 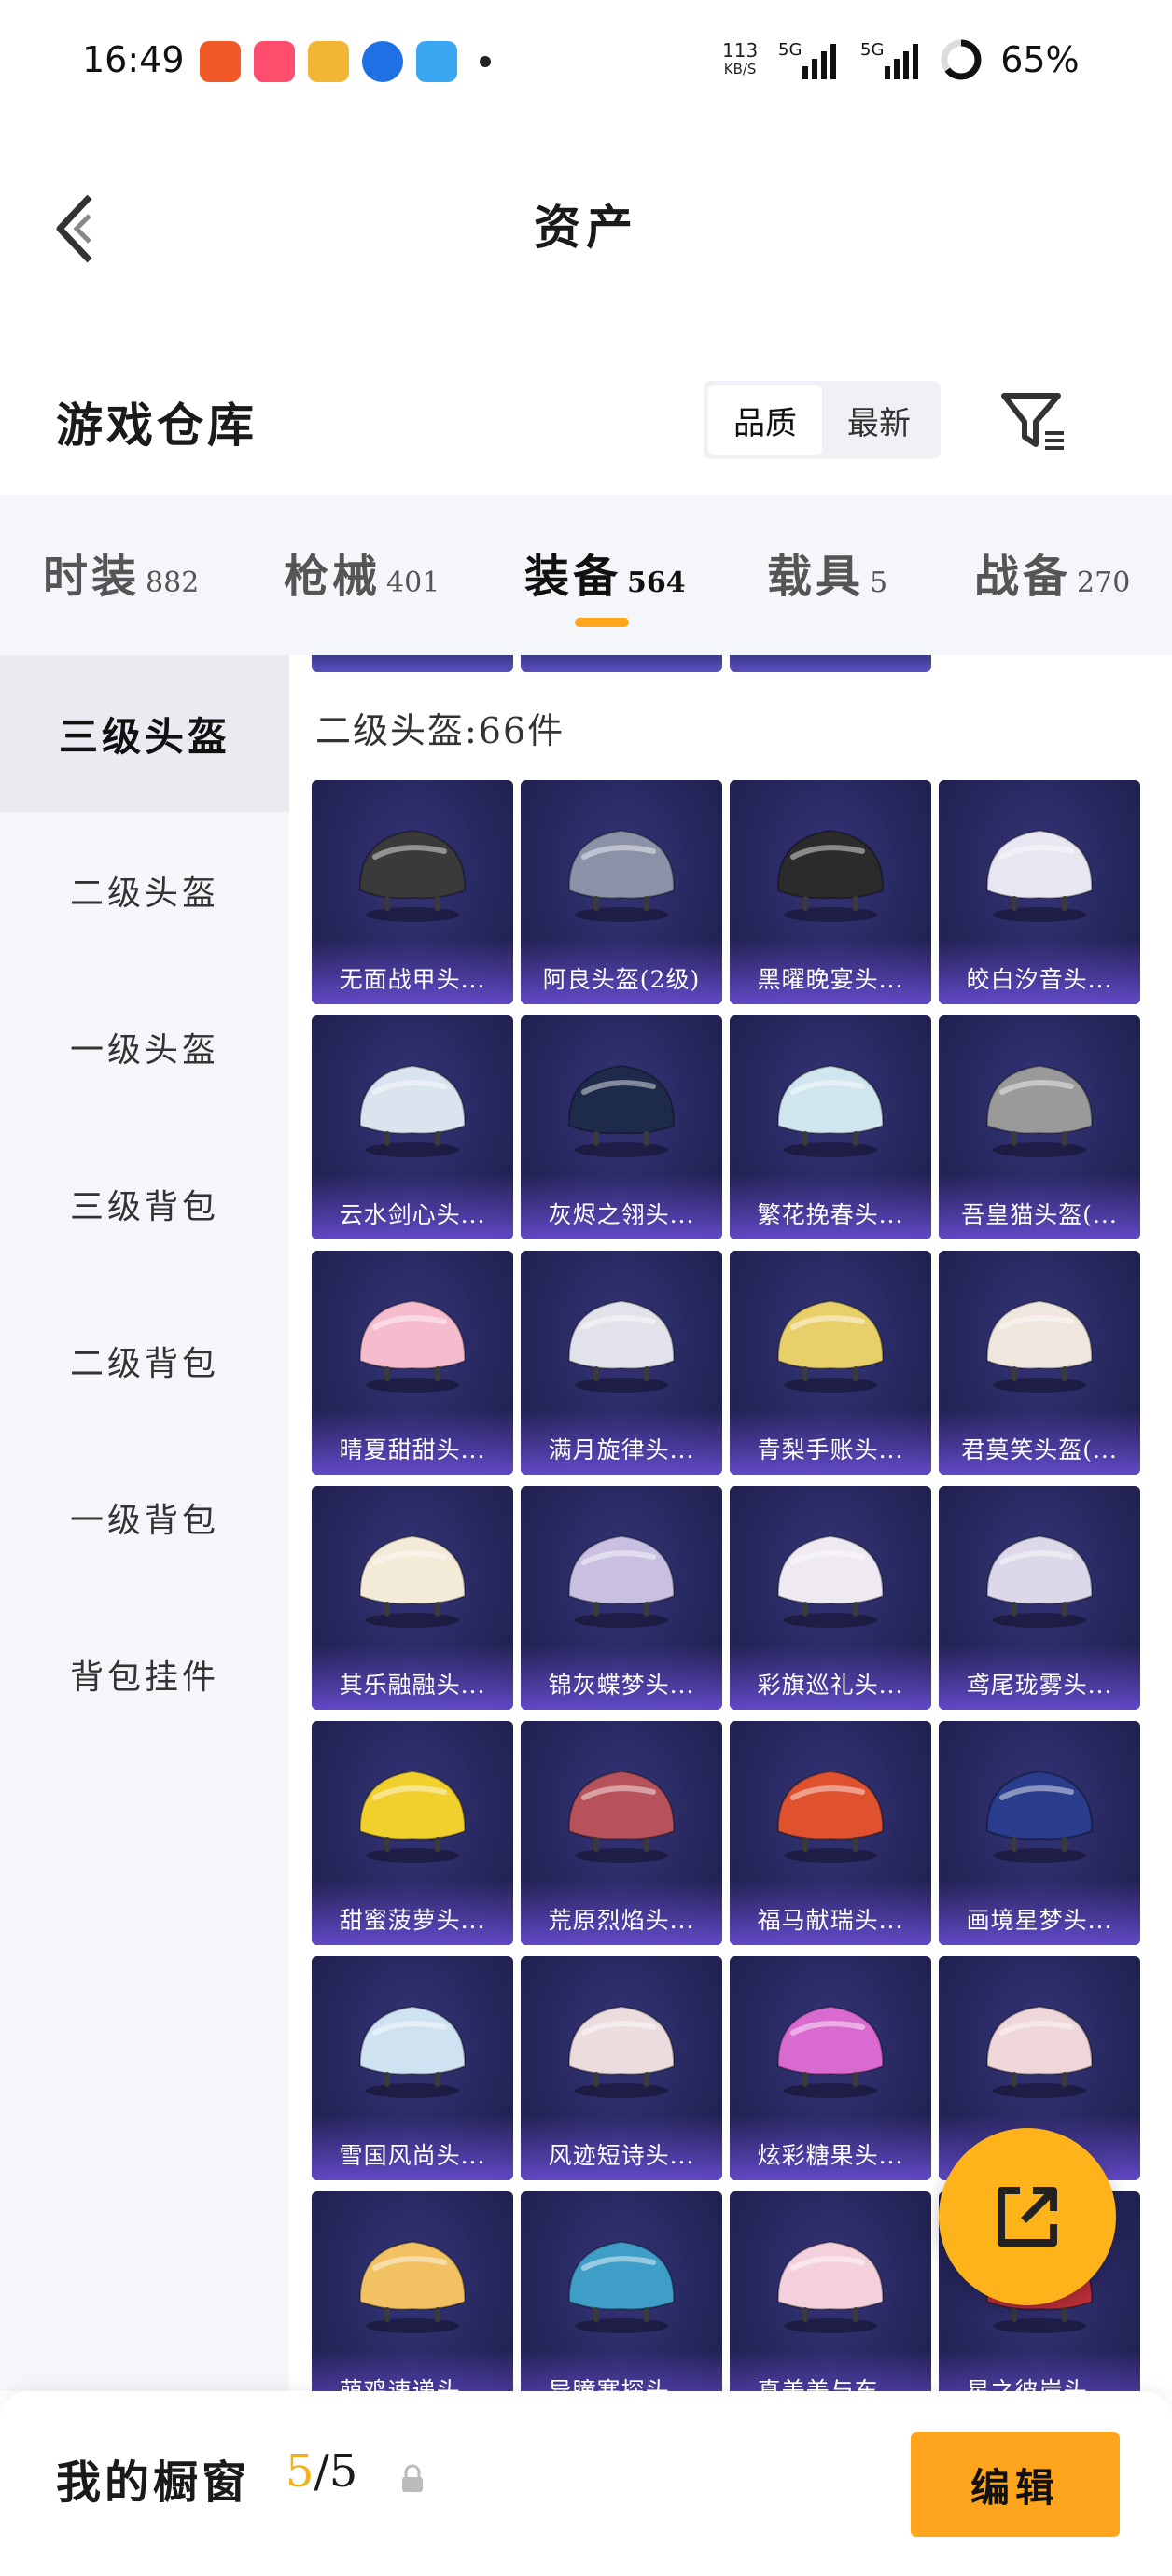 I want to click on item-card: 阿良头盔(2级), so click(x=621, y=892).